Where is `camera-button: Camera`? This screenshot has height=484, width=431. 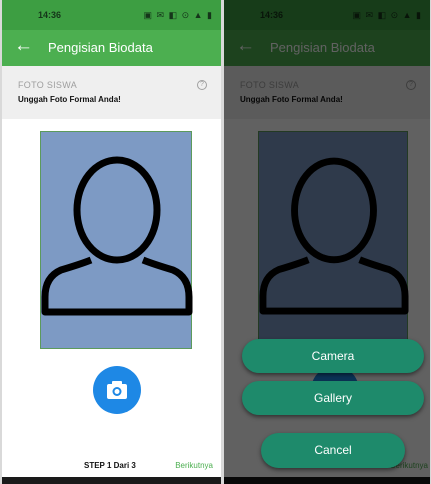 camera-button: Camera is located at coordinates (333, 356).